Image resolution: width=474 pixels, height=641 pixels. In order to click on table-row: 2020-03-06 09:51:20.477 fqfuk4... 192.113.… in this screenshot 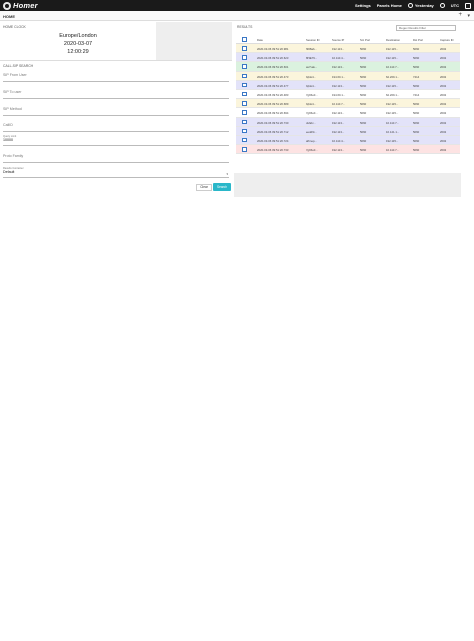, I will do `click(348, 85)`.